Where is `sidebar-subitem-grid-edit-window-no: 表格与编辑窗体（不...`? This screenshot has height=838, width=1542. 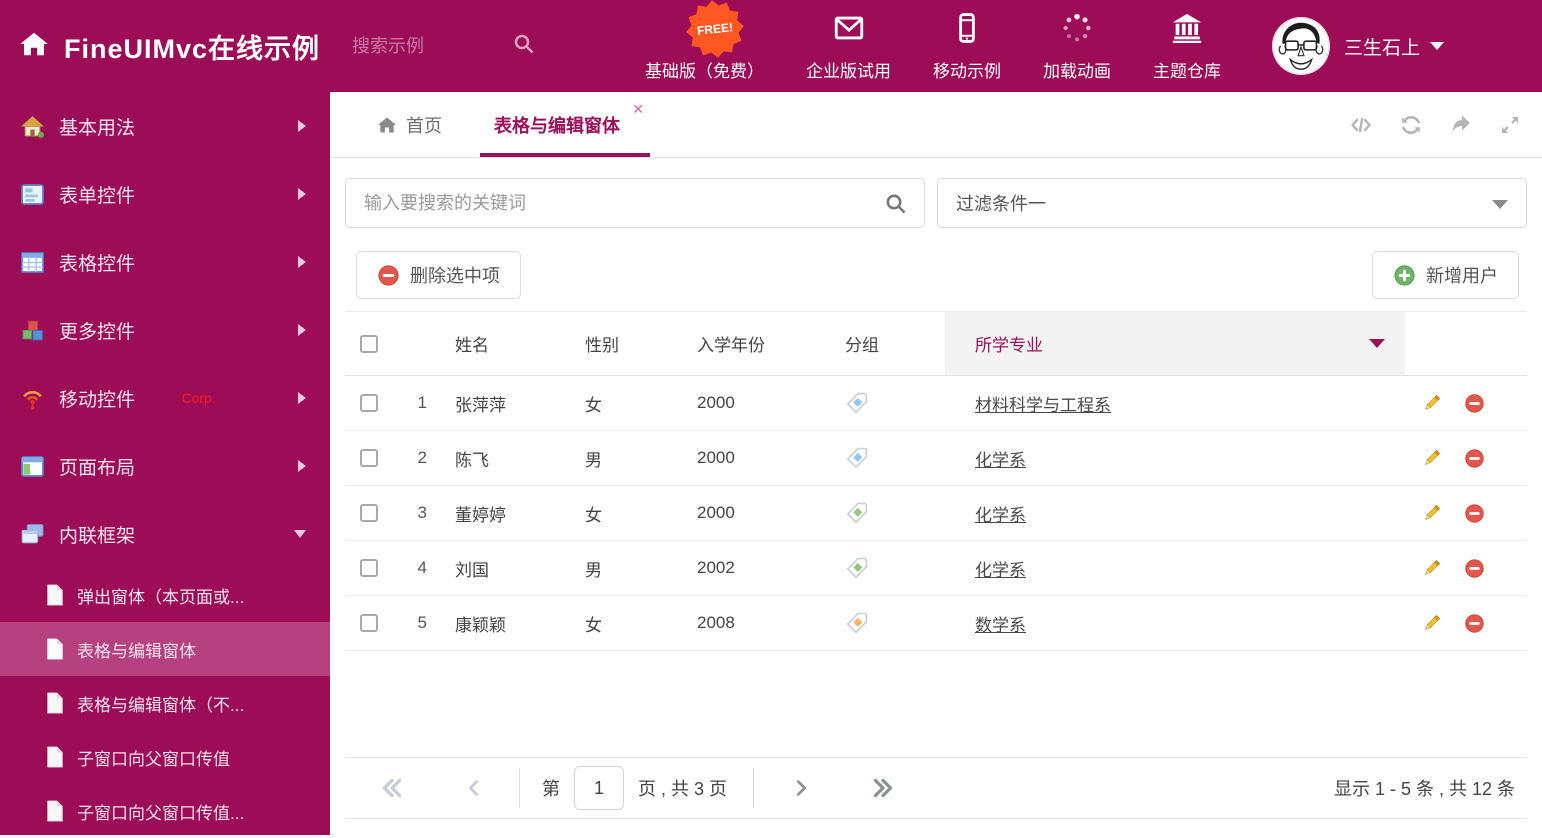
sidebar-subitem-grid-edit-window-no: 表格与编辑窗体（不... is located at coordinates (165, 703).